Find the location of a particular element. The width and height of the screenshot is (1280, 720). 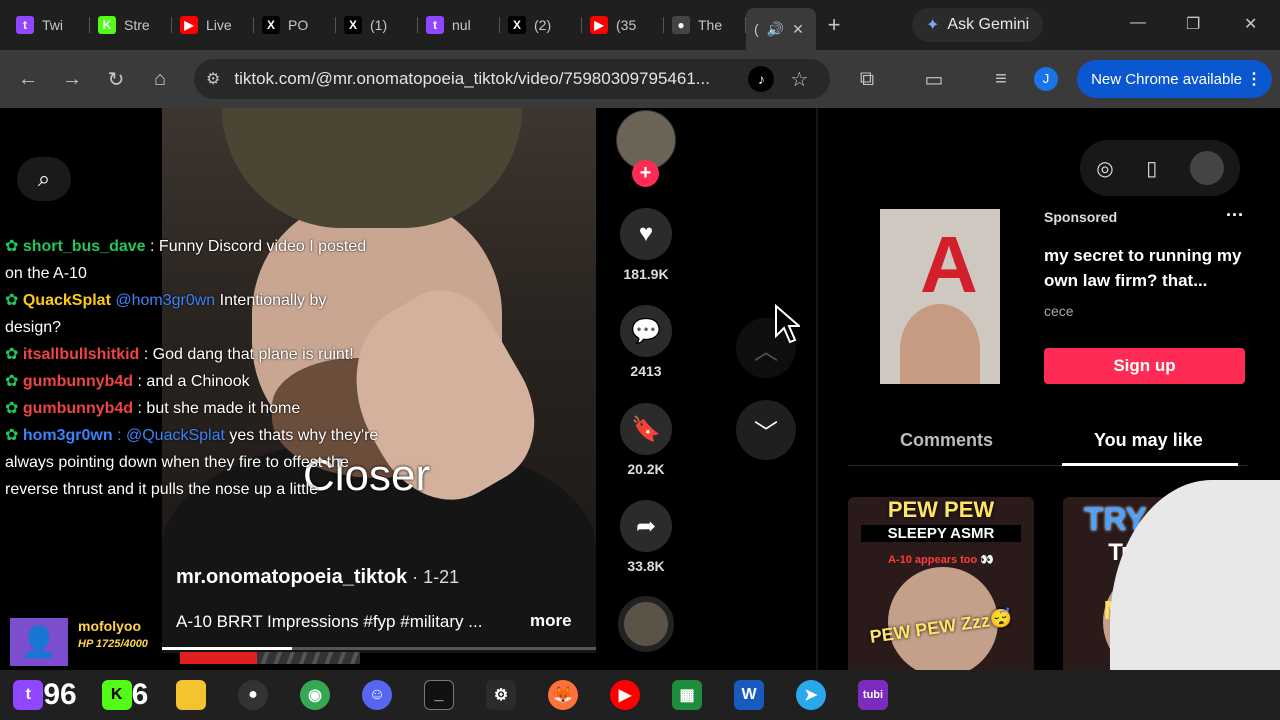

share-action: ➦ 33.8K is located at coordinates (646, 537).